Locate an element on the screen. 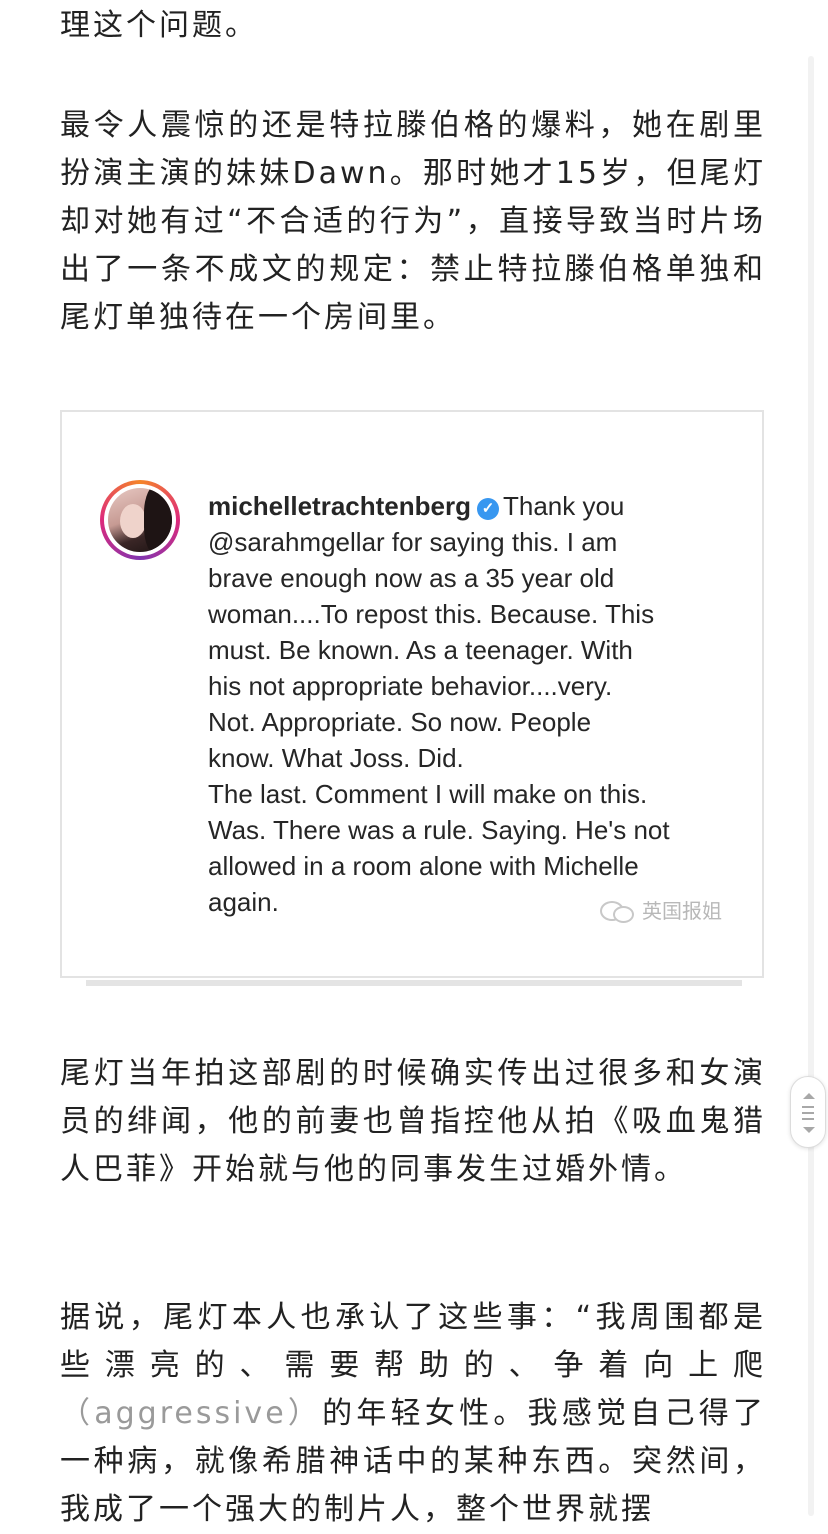  chevron-down-icon is located at coordinates (809, 1130).